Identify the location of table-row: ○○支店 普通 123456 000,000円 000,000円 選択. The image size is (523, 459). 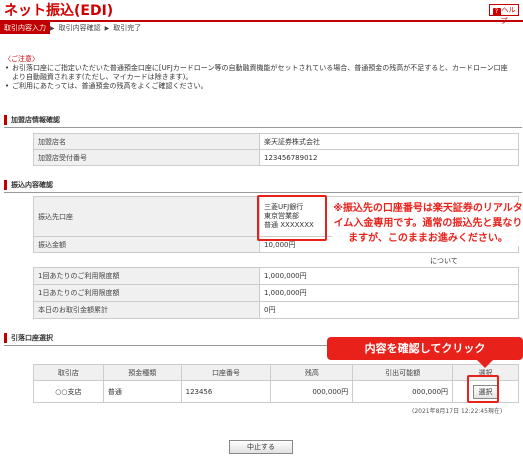
(276, 391).